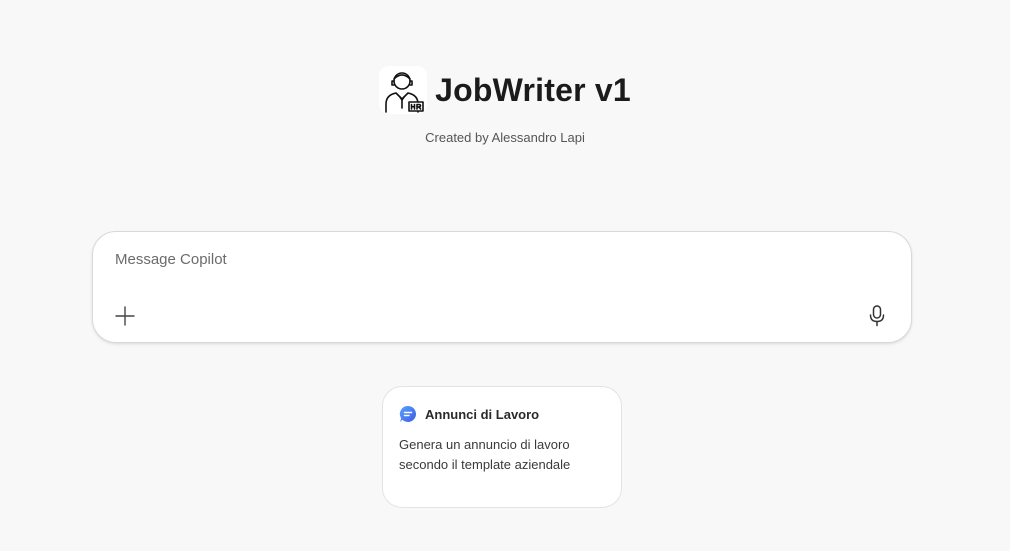 Image resolution: width=1010 pixels, height=551 pixels. Describe the element at coordinates (403, 90) in the screenshot. I see `hr-person-icon` at that location.